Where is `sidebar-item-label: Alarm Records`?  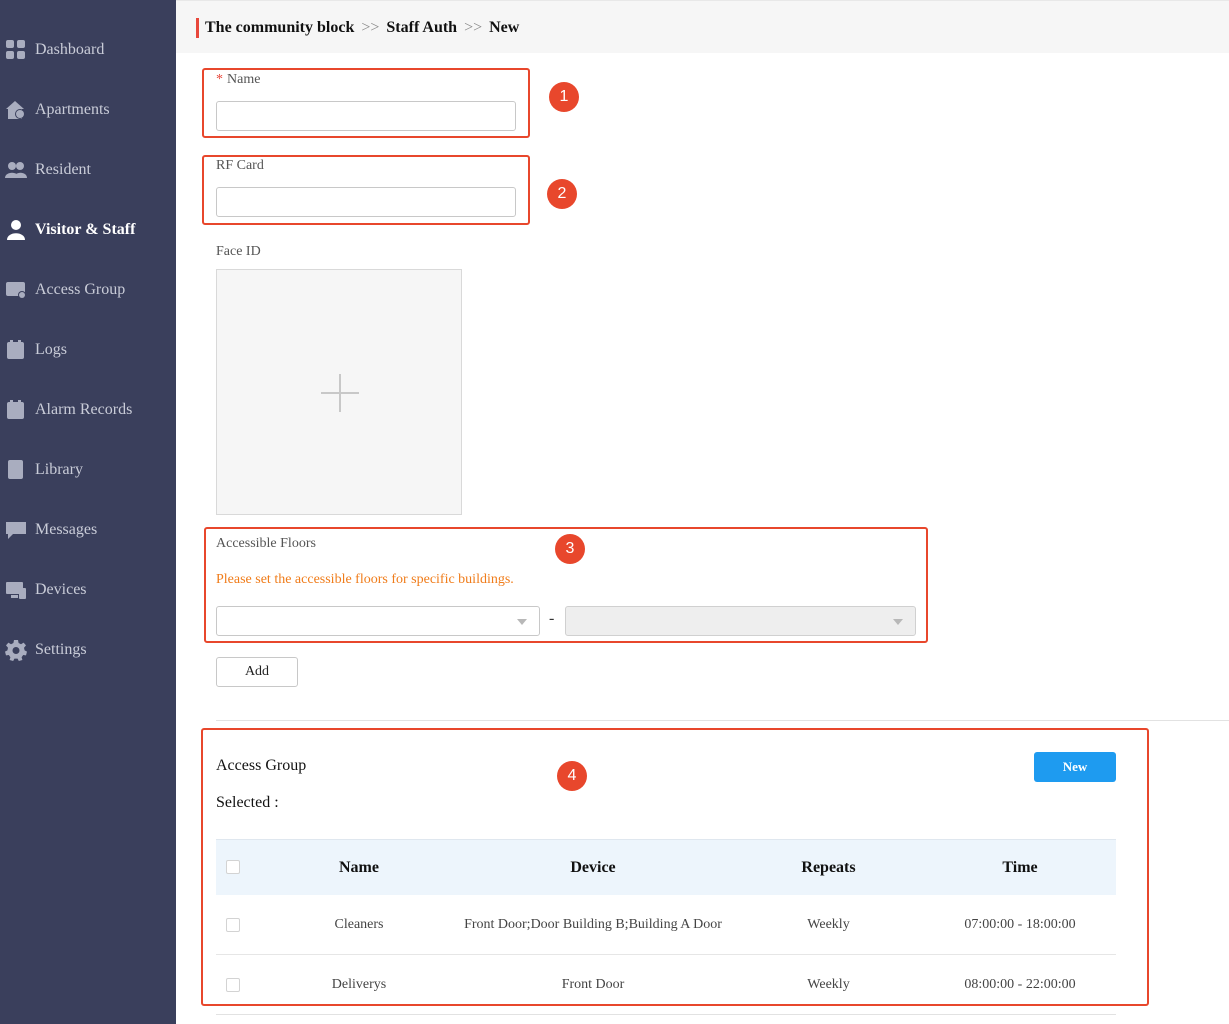
sidebar-item-label: Alarm Records is located at coordinates (84, 409).